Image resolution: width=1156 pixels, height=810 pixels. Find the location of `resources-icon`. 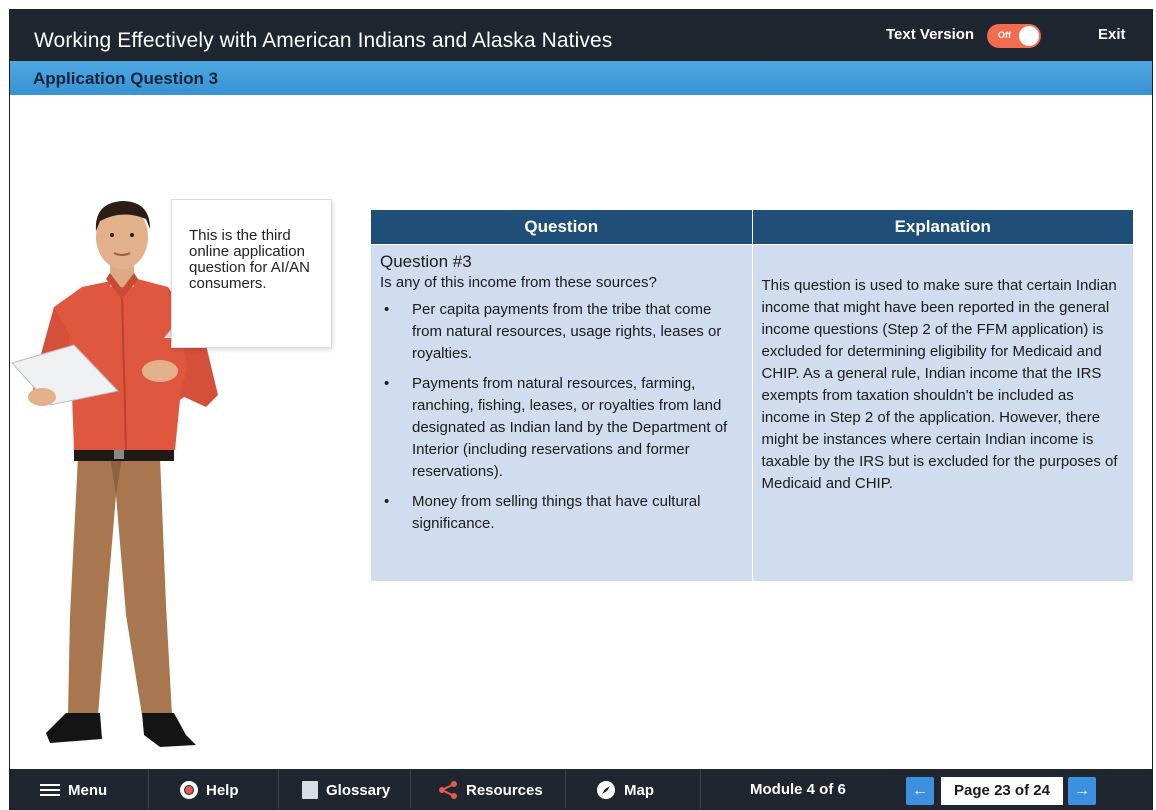

resources-icon is located at coordinates (448, 790).